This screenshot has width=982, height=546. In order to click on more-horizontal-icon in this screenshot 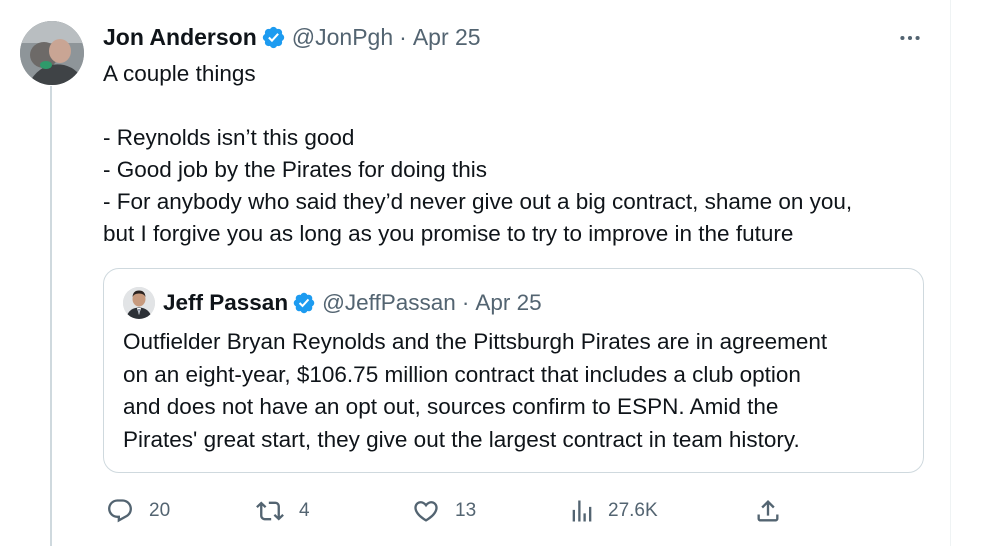, I will do `click(910, 38)`.